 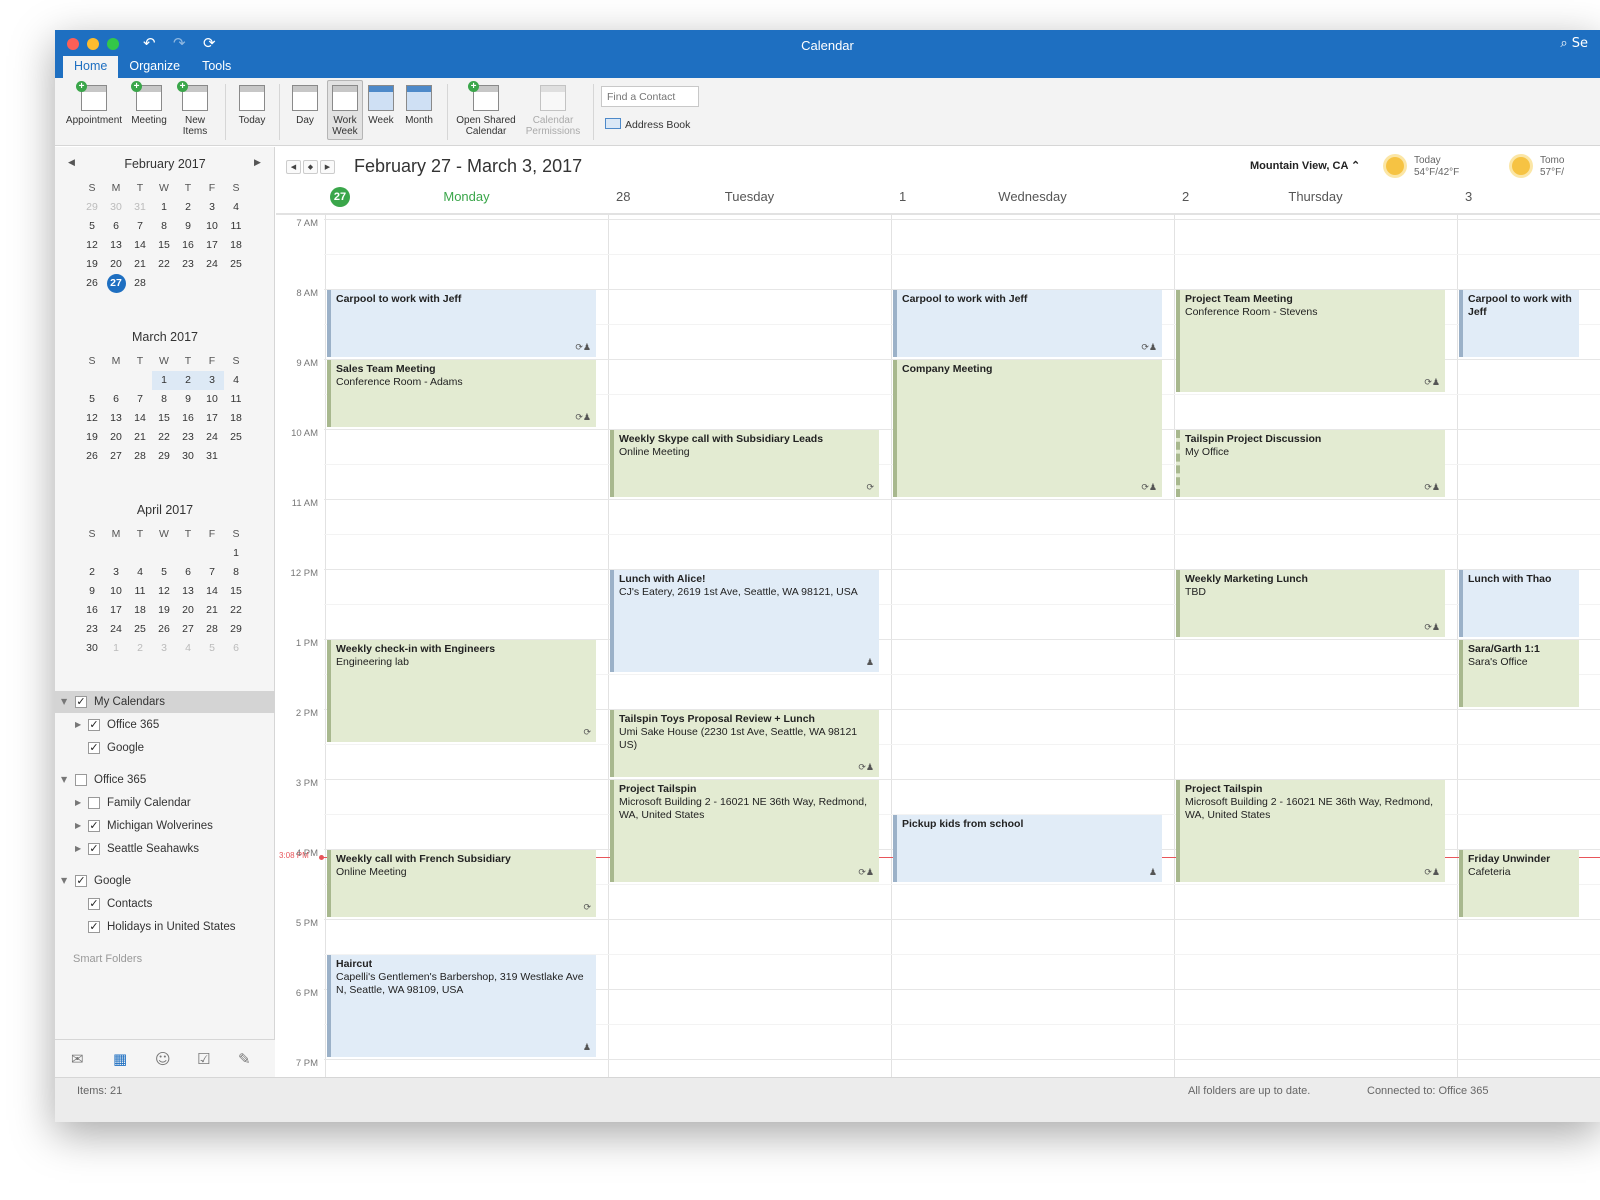 What do you see at coordinates (165, 826) in the screenshot?
I see `calendar-item-michigan: ▶ ✓ Michigan Wolverines` at bounding box center [165, 826].